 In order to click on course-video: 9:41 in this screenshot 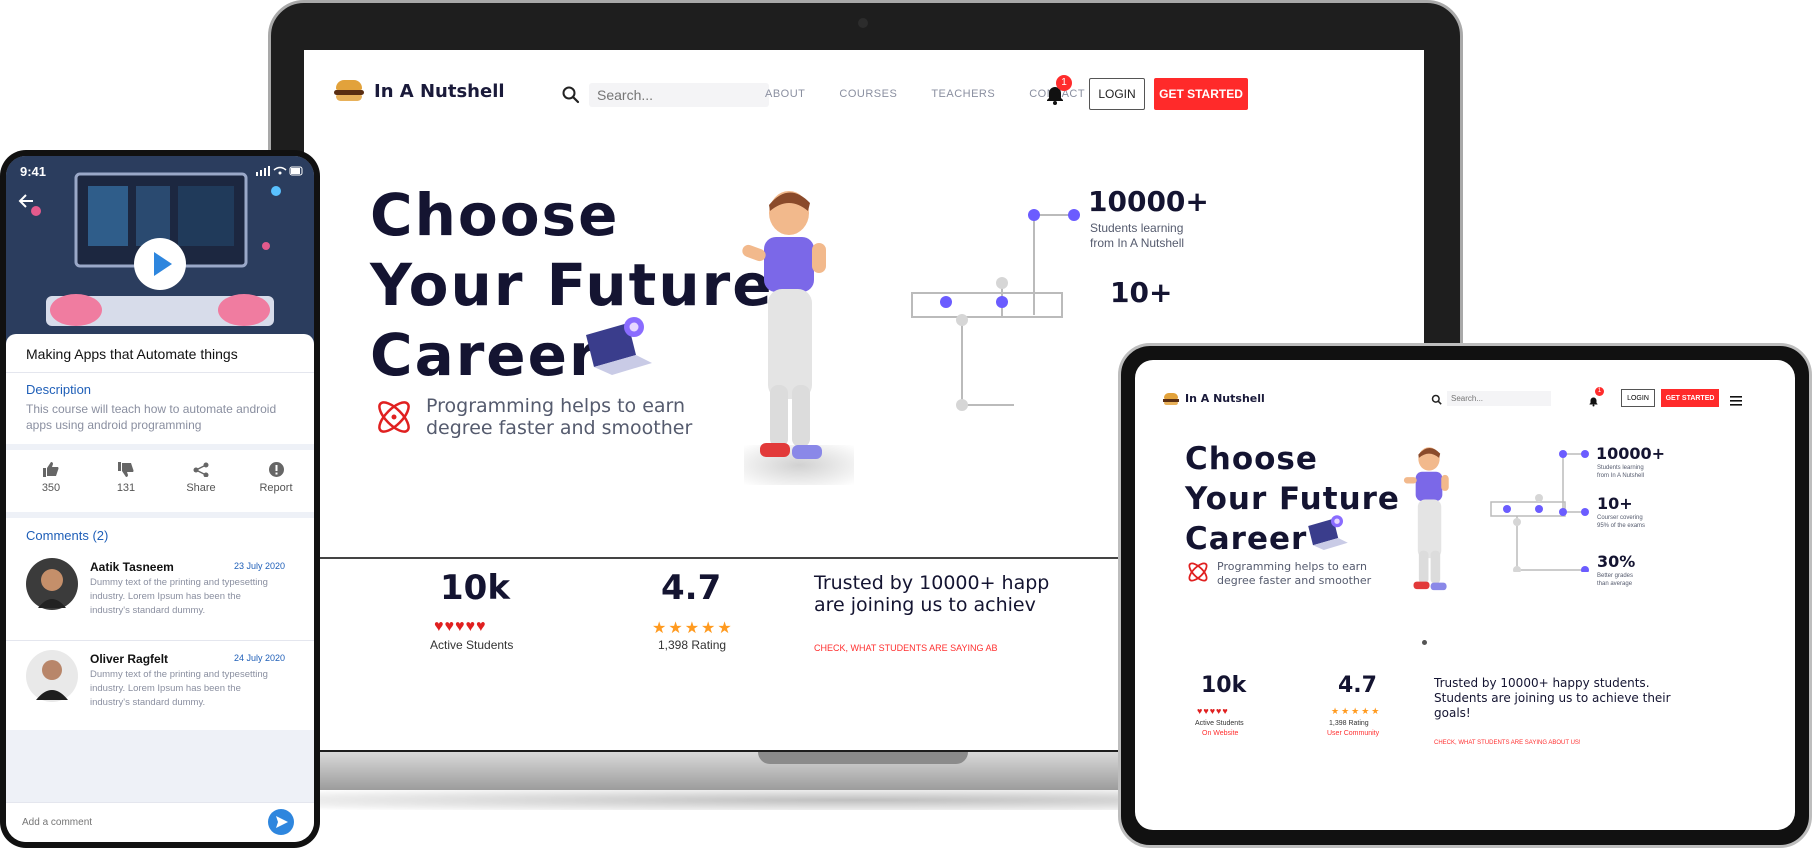, I will do `click(160, 251)`.